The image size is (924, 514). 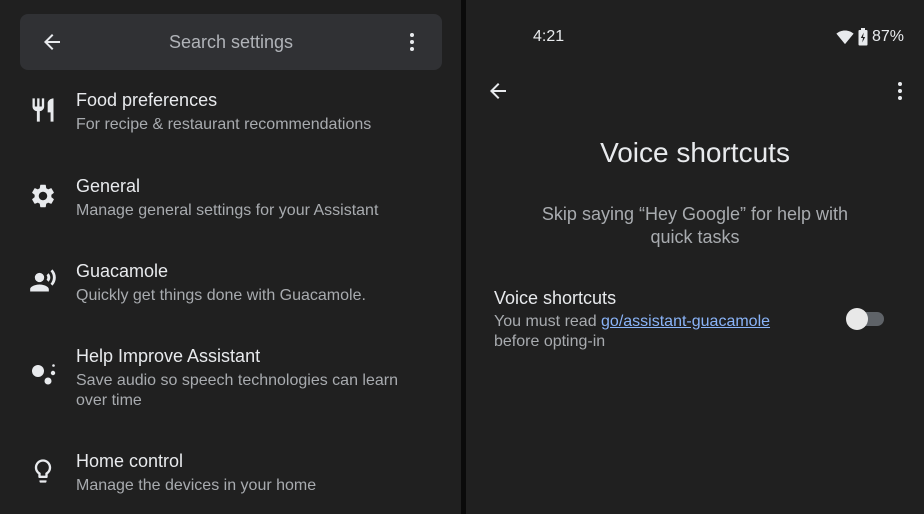 I want to click on setting-desc-suffix: before opting-in, so click(x=550, y=341).